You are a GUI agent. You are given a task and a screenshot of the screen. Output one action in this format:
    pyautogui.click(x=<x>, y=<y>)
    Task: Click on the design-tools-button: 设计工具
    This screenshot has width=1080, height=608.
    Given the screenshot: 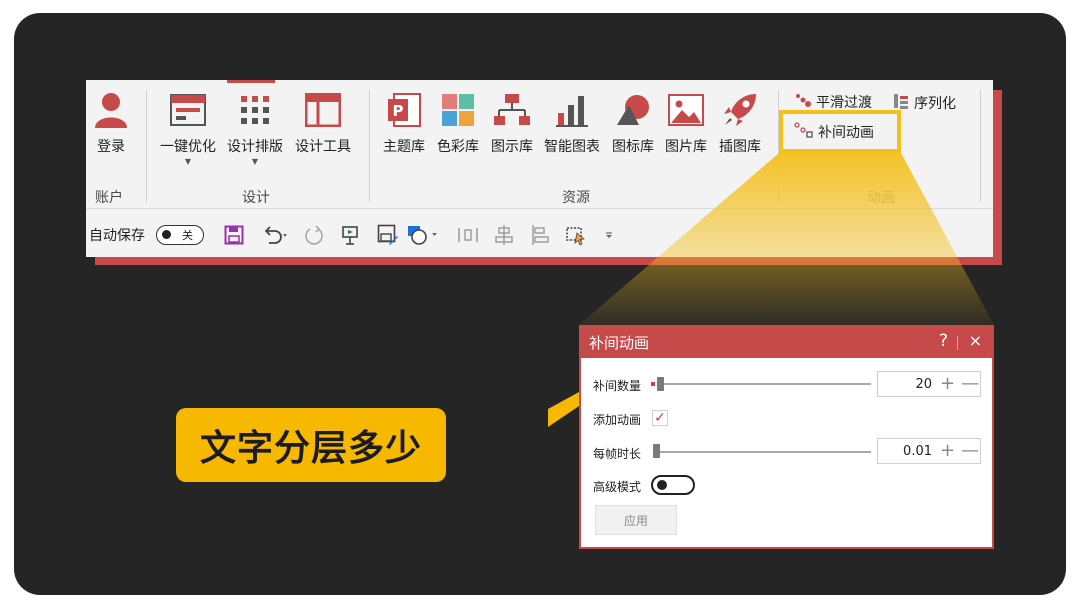 What is the action you would take?
    pyautogui.click(x=323, y=123)
    